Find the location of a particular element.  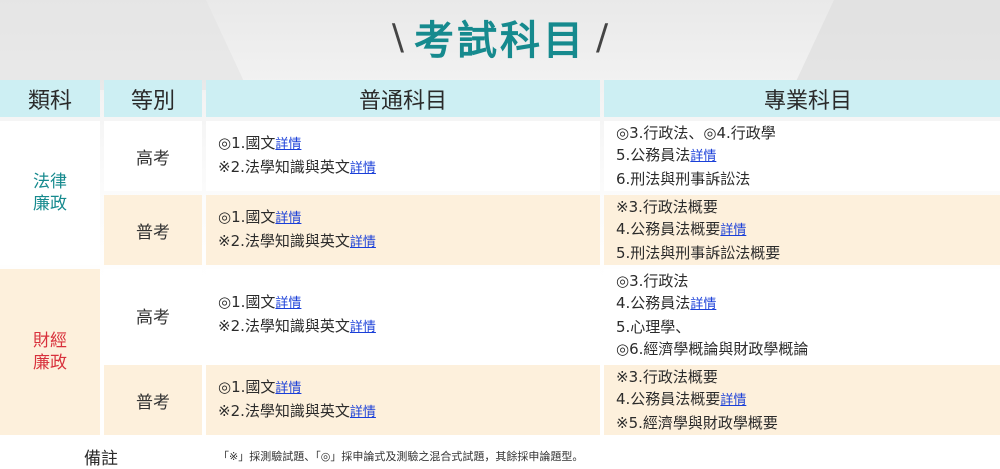

header-category: 類科 is located at coordinates (50, 98).